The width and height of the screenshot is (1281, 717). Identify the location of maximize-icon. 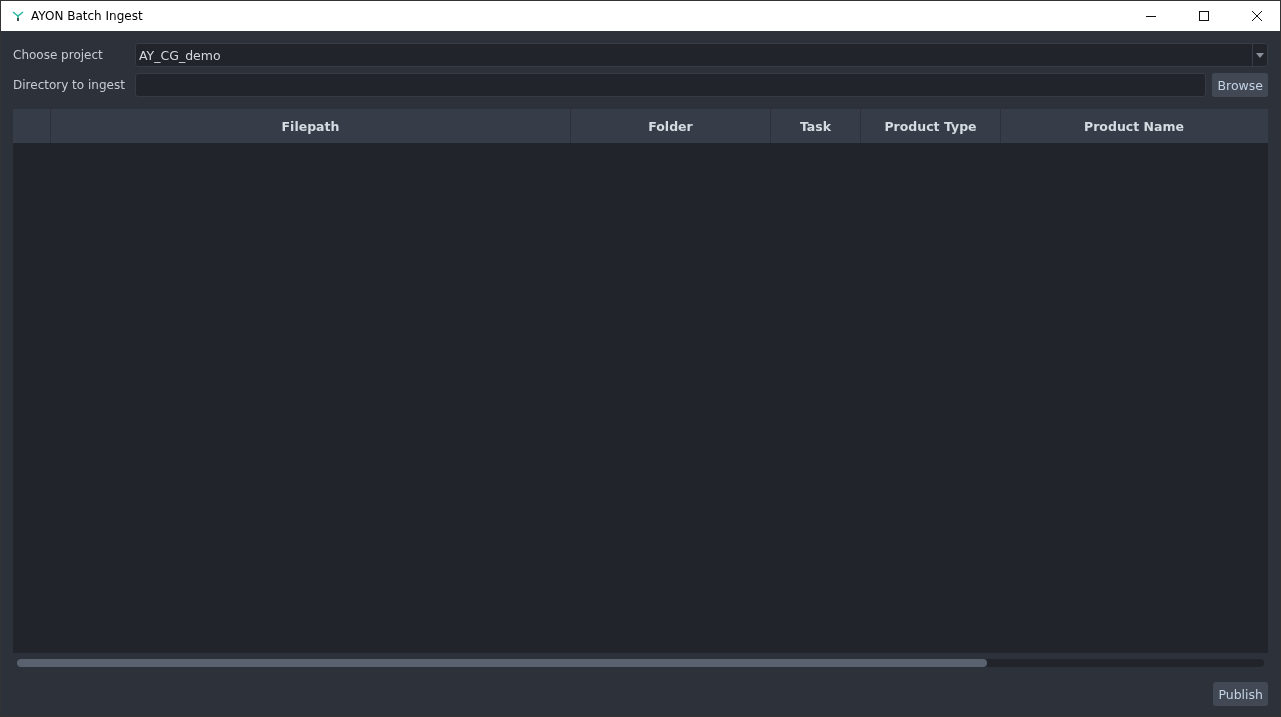
(1204, 16).